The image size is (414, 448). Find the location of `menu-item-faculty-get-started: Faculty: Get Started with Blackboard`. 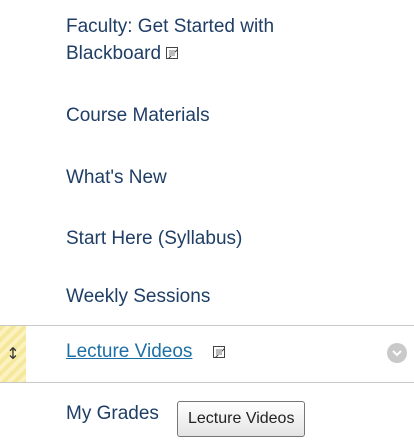

menu-item-faculty-get-started: Faculty: Get Started with Blackboard is located at coordinates (207, 40).